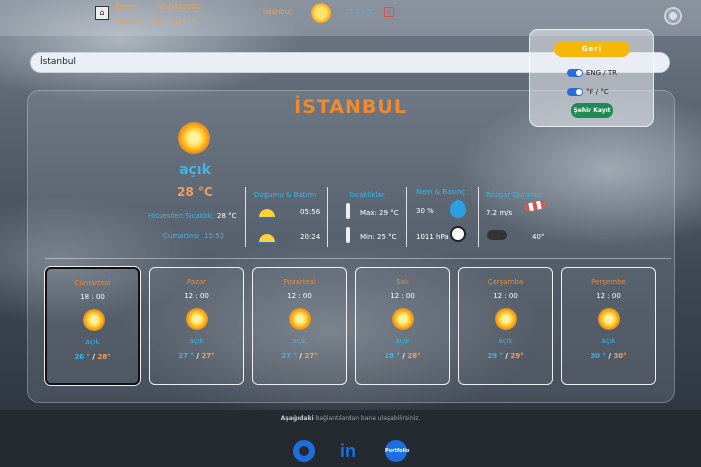 The width and height of the screenshot is (701, 467). Describe the element at coordinates (359, 12) in the screenshot. I see `saved-city-temp: 28.73 °C` at that location.